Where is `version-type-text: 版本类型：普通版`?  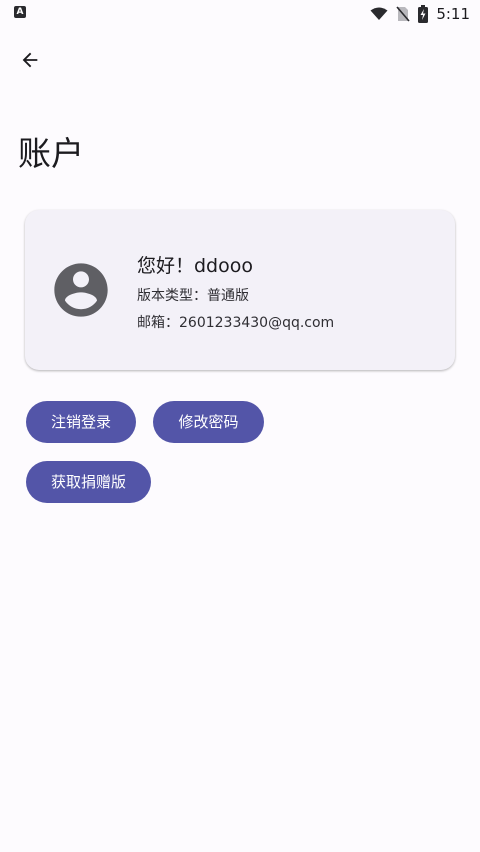 version-type-text: 版本类型：普通版 is located at coordinates (193, 296).